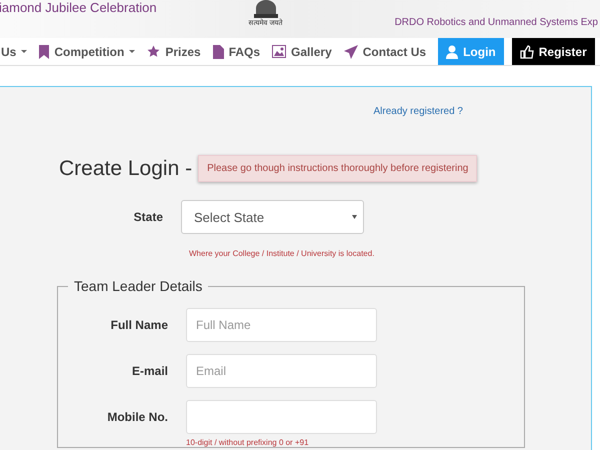 Image resolution: width=600 pixels, height=450 pixels. What do you see at coordinates (14, 51) in the screenshot?
I see `nav-menu: Us` at bounding box center [14, 51].